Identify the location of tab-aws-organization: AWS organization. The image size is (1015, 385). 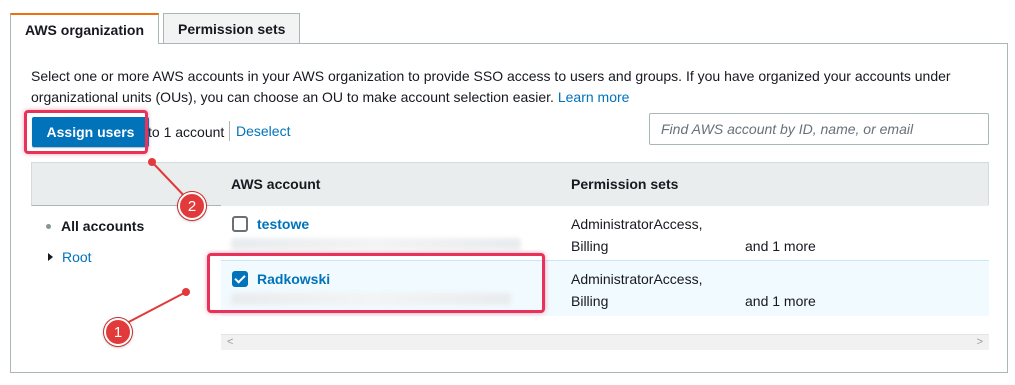
(84, 28).